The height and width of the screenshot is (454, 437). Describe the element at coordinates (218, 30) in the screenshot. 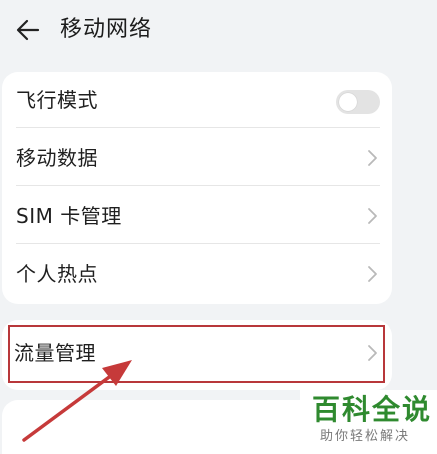

I see `top-bar: 移动网络` at that location.